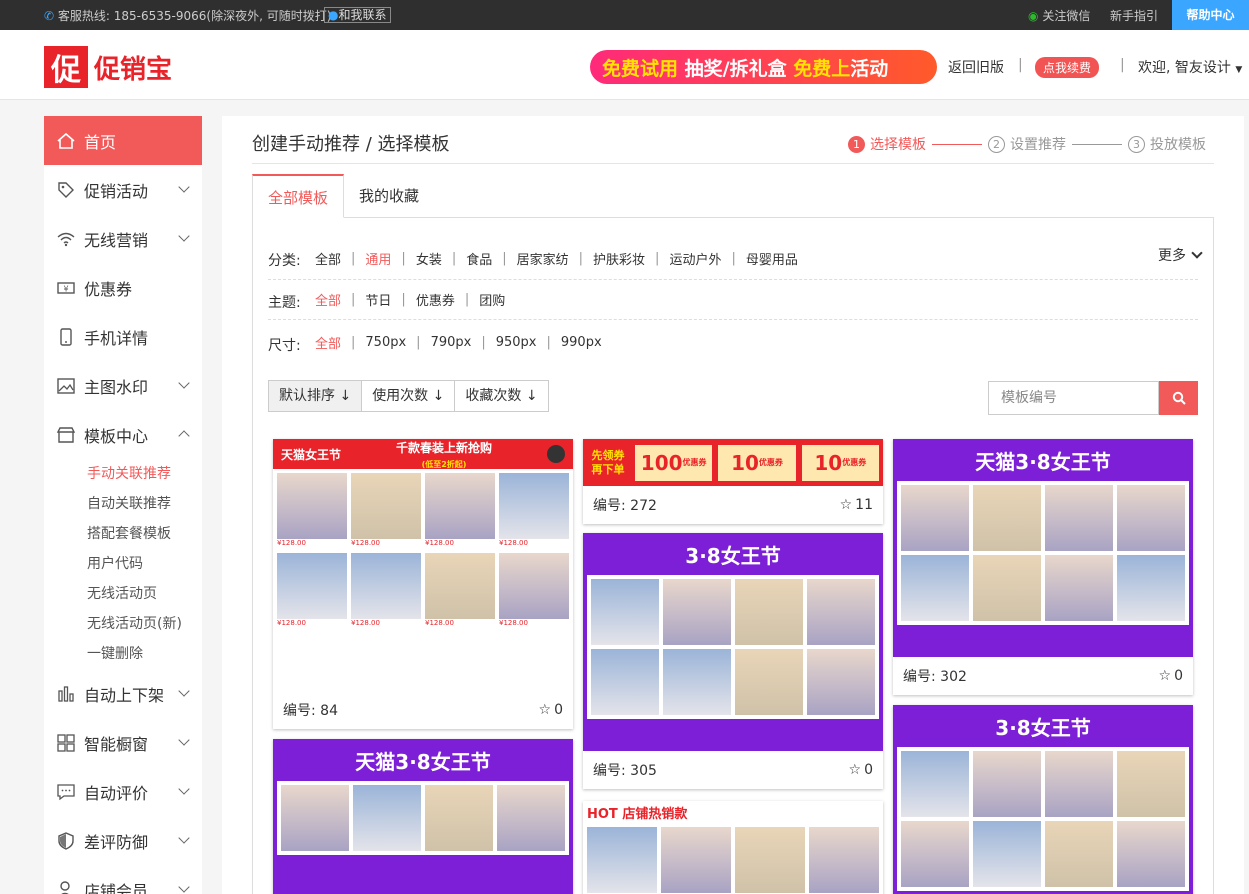 The width and height of the screenshot is (1249, 894). What do you see at coordinates (695, 258) in the screenshot?
I see `filter-option: 运动户外` at bounding box center [695, 258].